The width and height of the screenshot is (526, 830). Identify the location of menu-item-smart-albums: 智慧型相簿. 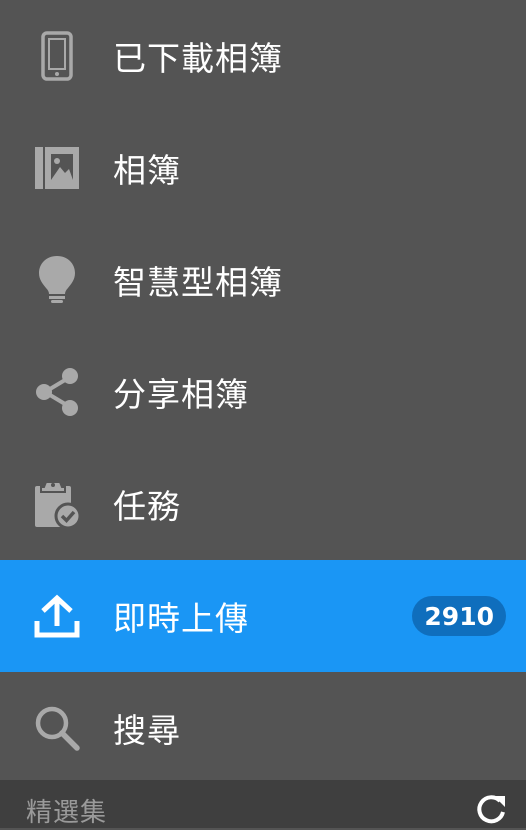
(263, 280).